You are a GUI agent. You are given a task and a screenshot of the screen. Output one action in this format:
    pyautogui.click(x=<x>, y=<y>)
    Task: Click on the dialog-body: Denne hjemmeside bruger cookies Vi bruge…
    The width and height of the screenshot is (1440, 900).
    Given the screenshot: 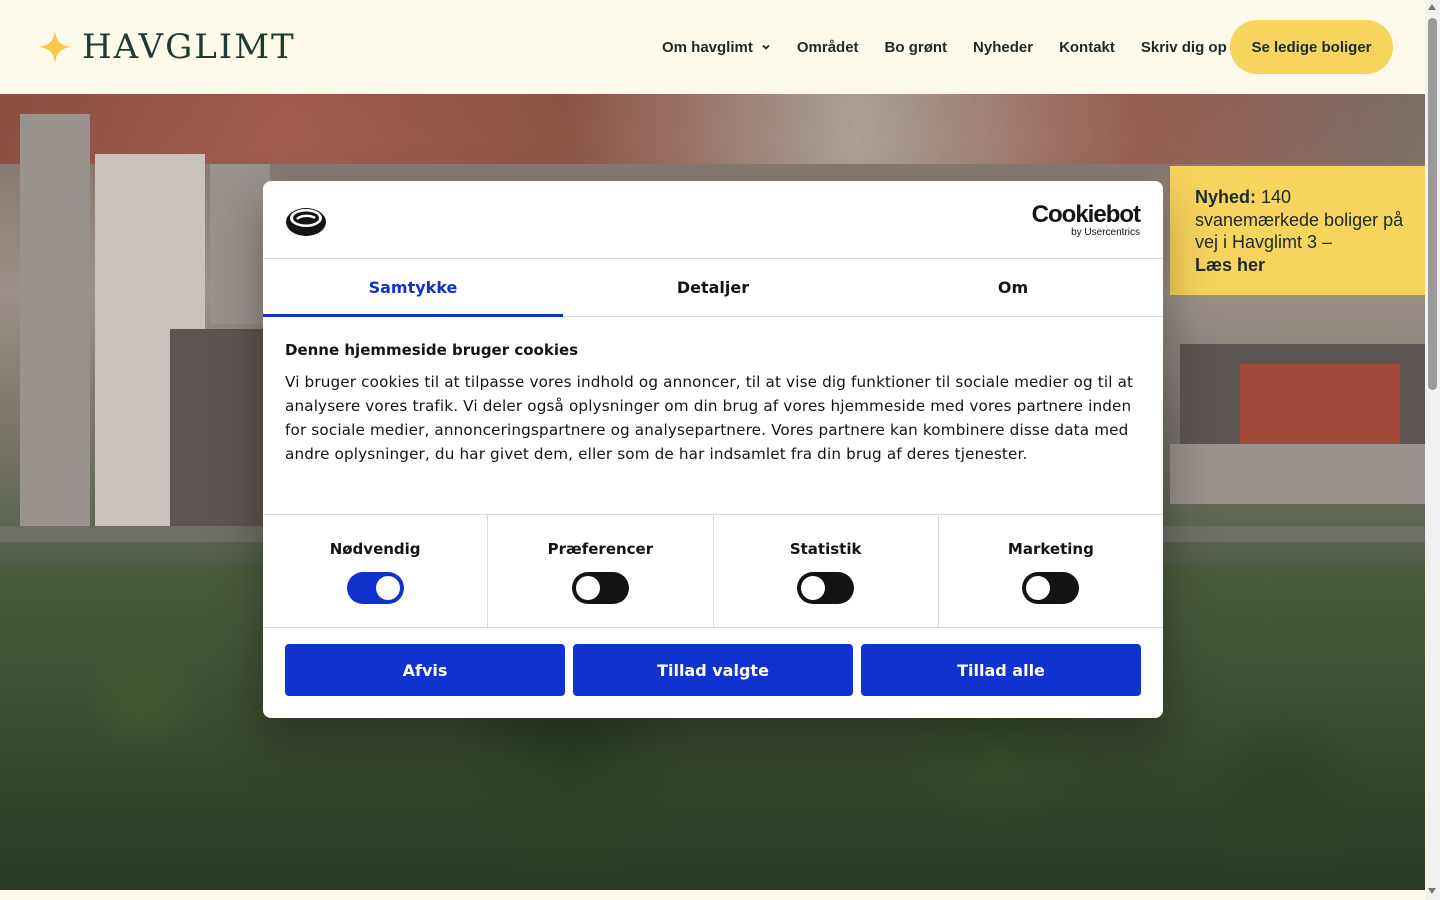 What is the action you would take?
    pyautogui.click(x=713, y=415)
    